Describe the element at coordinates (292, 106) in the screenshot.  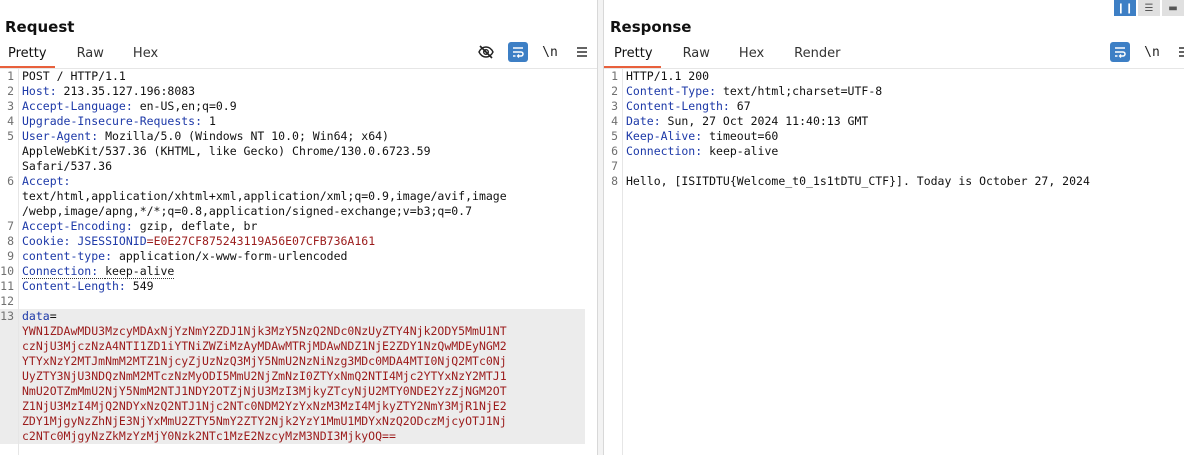
I see `code-line: 3 Accept-Language: en-US,en;q=0.9` at that location.